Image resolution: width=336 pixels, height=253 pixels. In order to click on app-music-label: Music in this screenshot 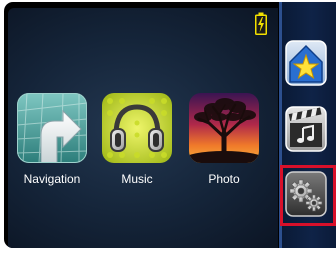, I will do `click(137, 179)`.